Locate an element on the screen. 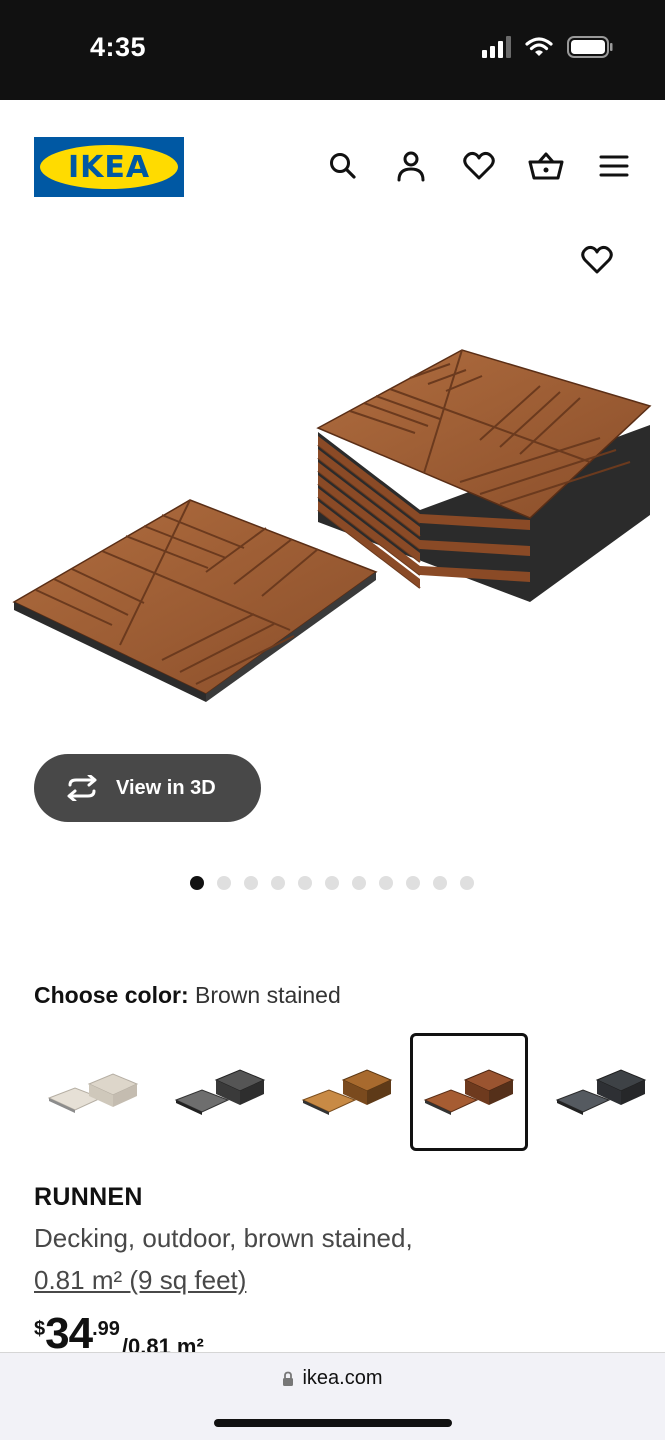 This screenshot has height=1440, width=665. price-integer: 34 is located at coordinates (69, 1332).